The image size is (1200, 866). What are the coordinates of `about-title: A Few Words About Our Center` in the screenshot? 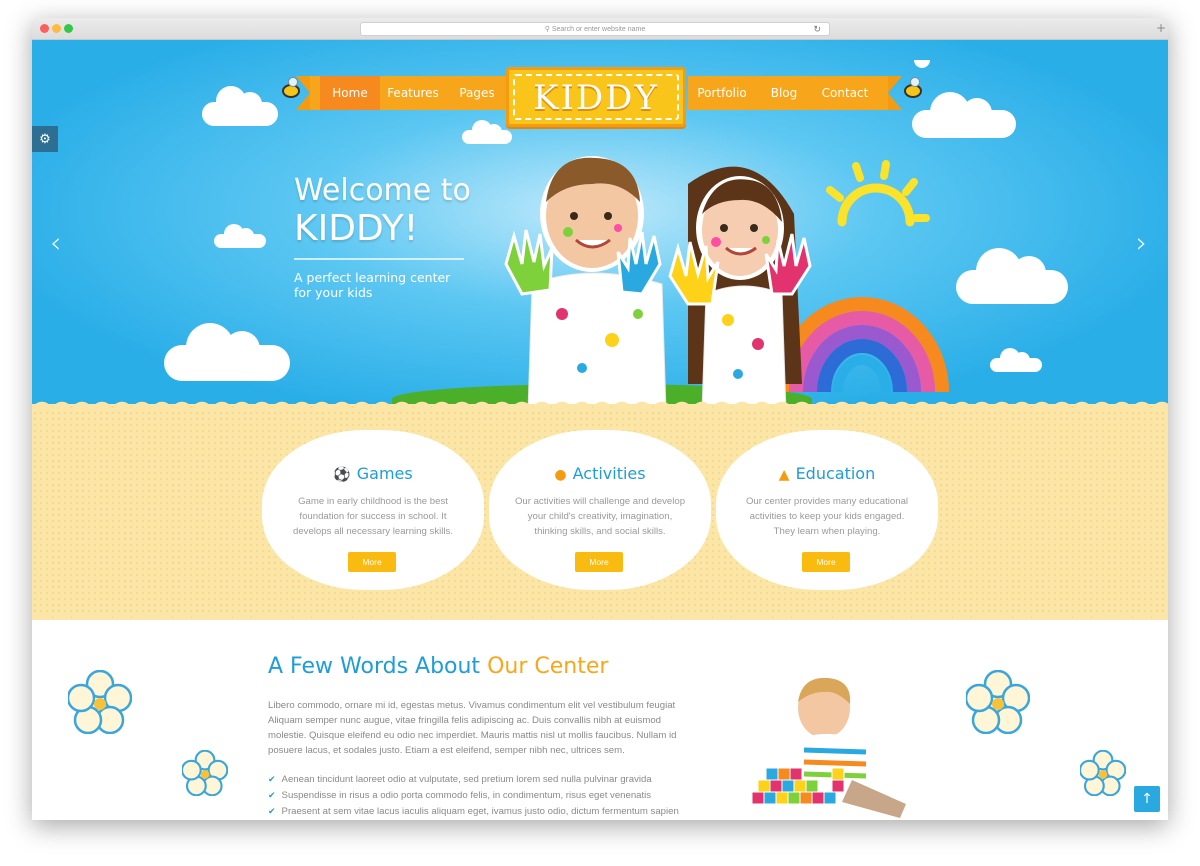 It's located at (438, 666).